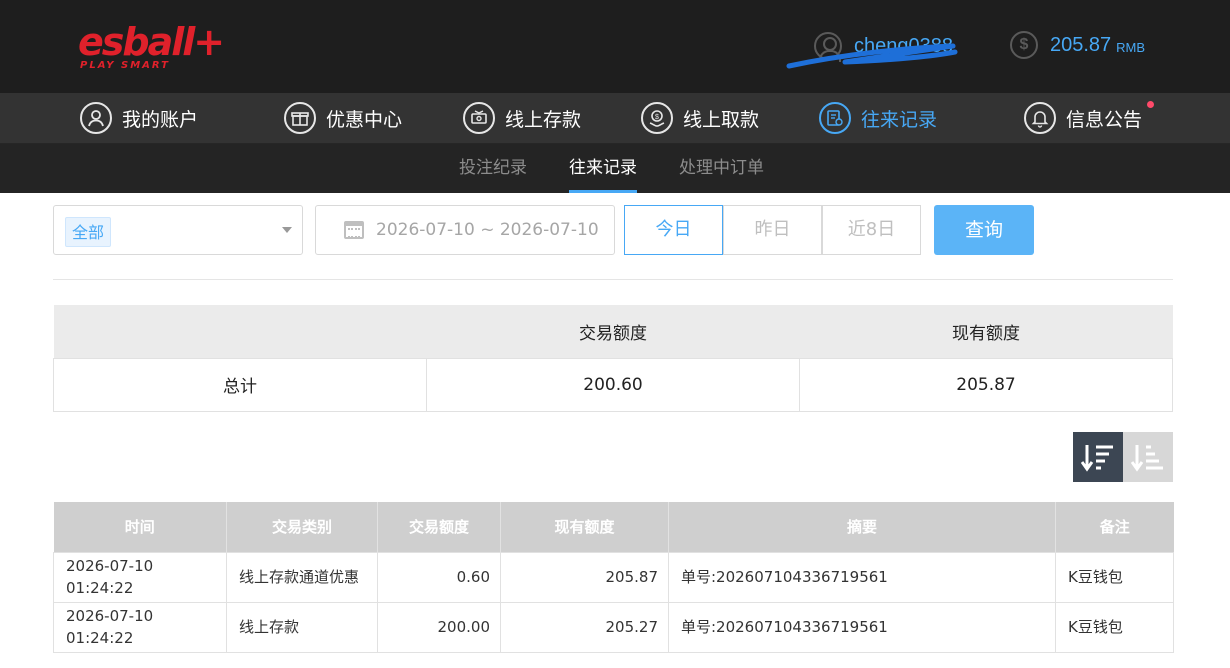 The image size is (1230, 668). What do you see at coordinates (1151, 104) in the screenshot?
I see `notification-dot` at bounding box center [1151, 104].